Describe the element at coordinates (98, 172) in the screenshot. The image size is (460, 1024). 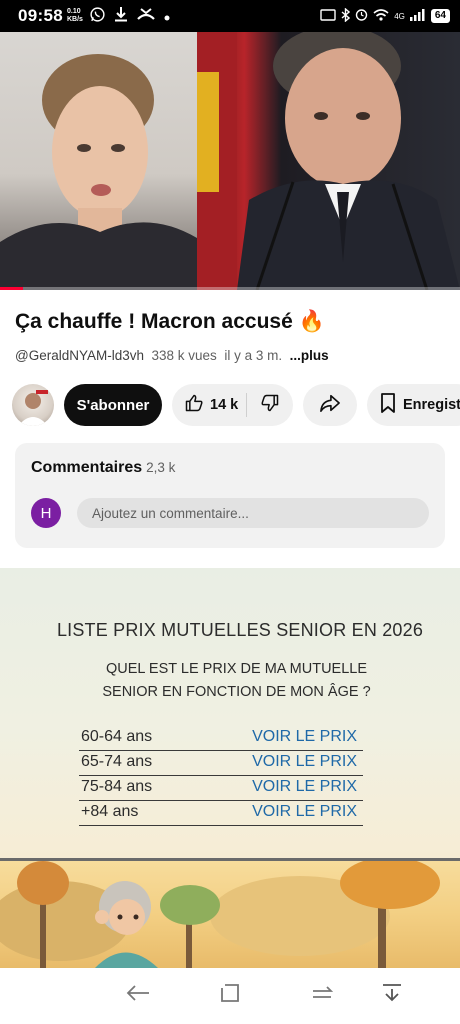
I see `speaker-left-illustration` at that location.